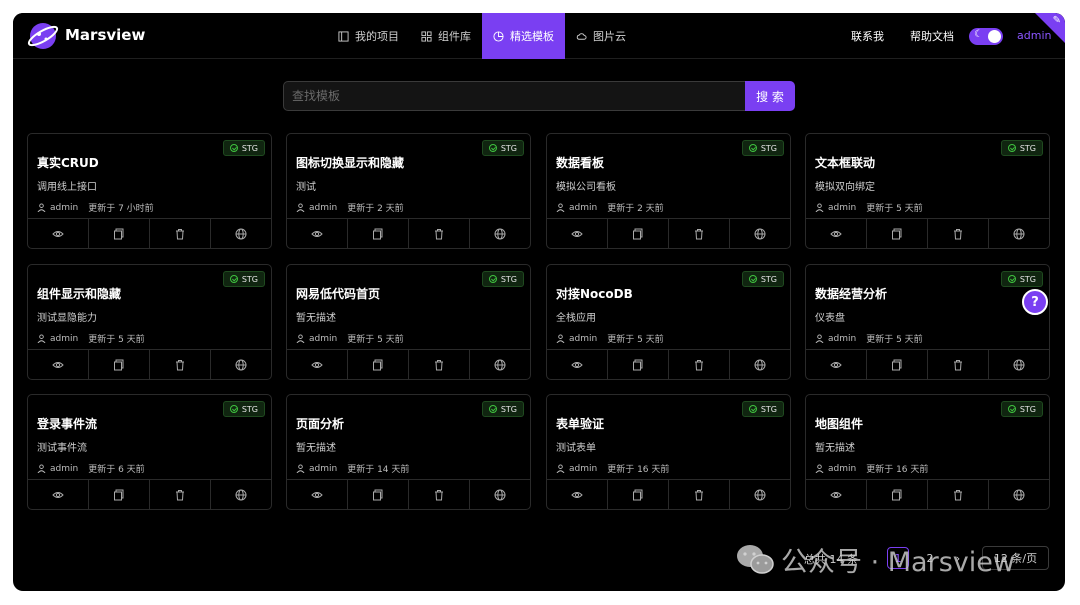 This screenshot has width=1080, height=605. I want to click on card-title: 表单验证, so click(580, 423).